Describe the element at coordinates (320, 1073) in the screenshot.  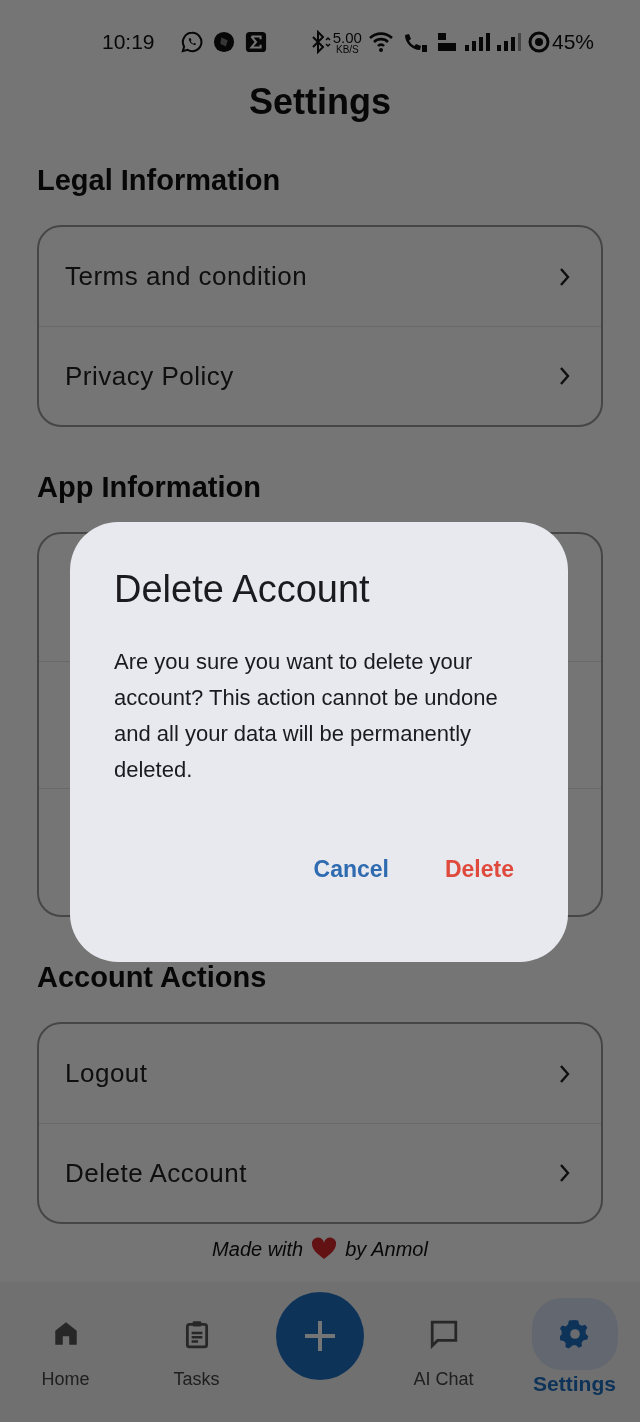
I see `settings-row: Logout` at that location.